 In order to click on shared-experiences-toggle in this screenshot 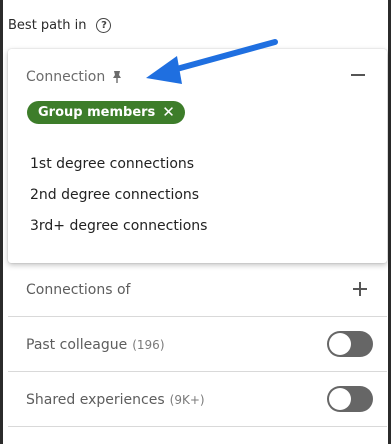, I will do `click(350, 399)`.